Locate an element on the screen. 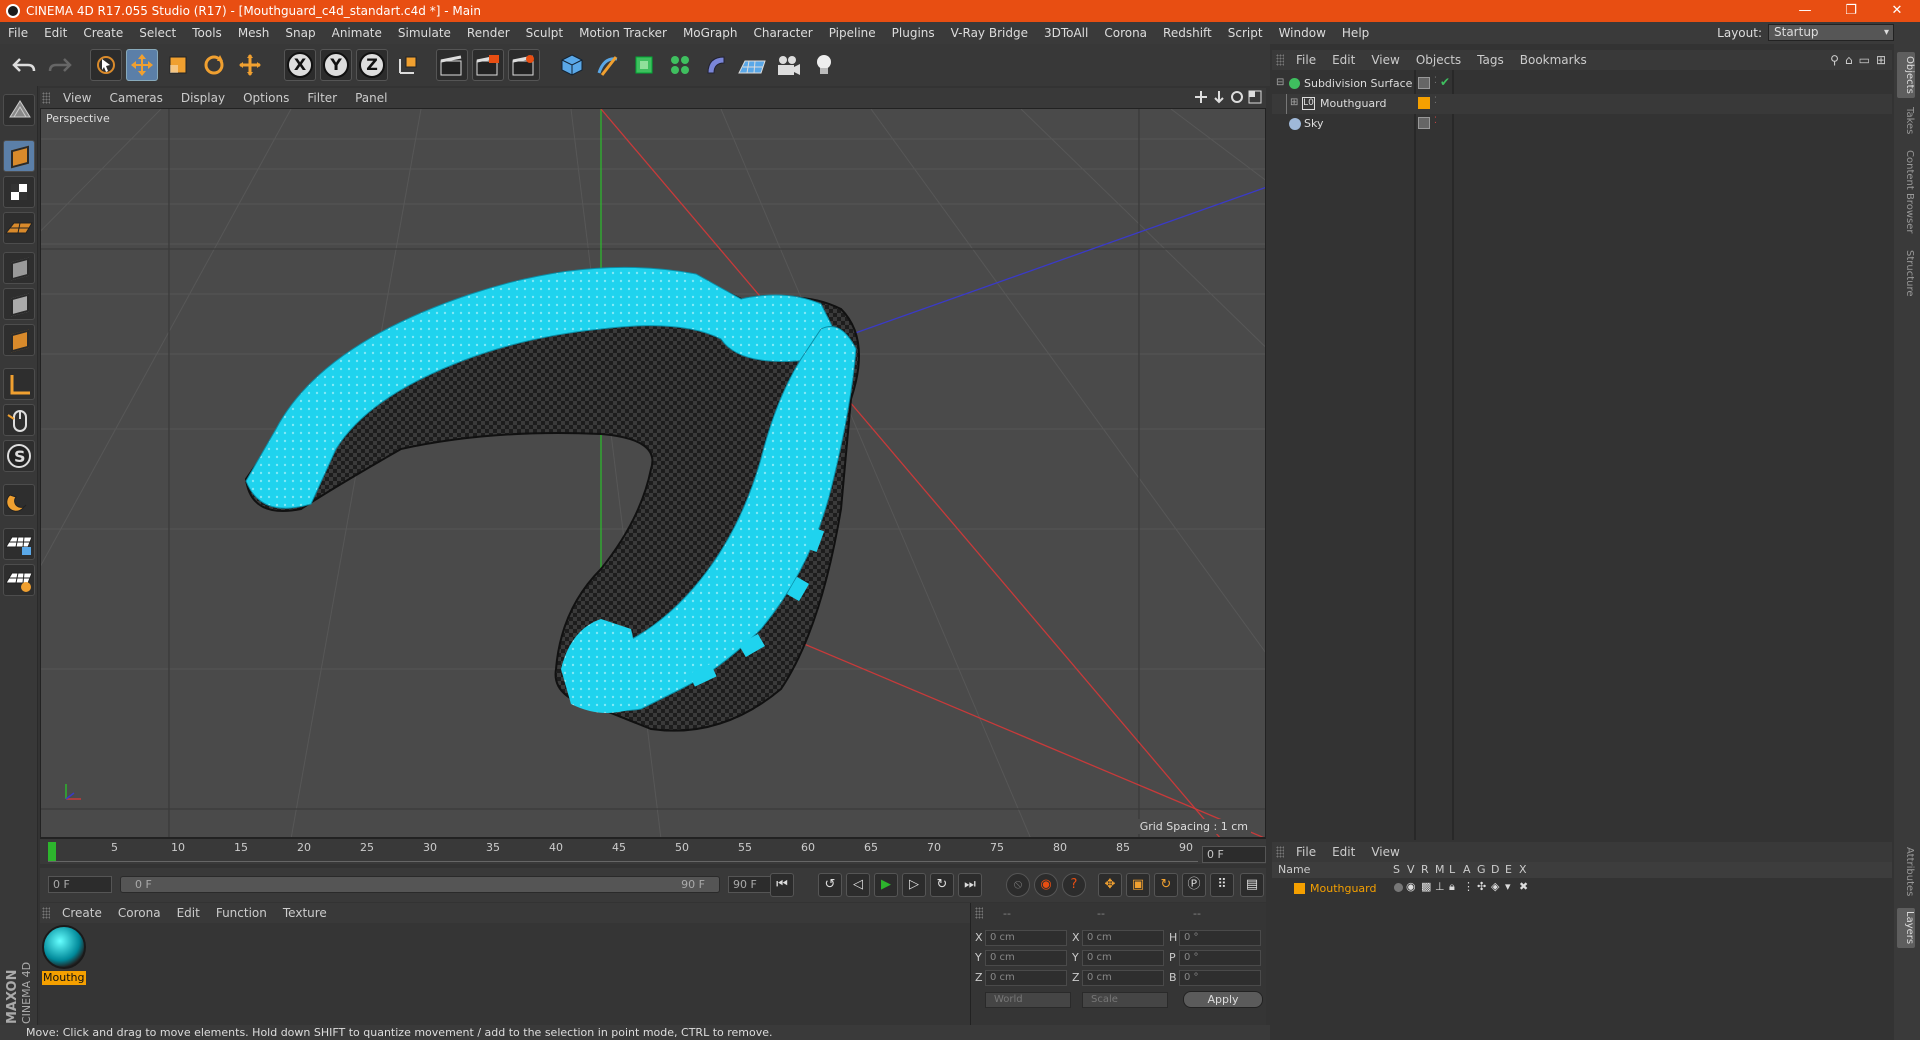 The height and width of the screenshot is (1040, 1920). lock-icon: 🔒︎ is located at coordinates (1452, 887).